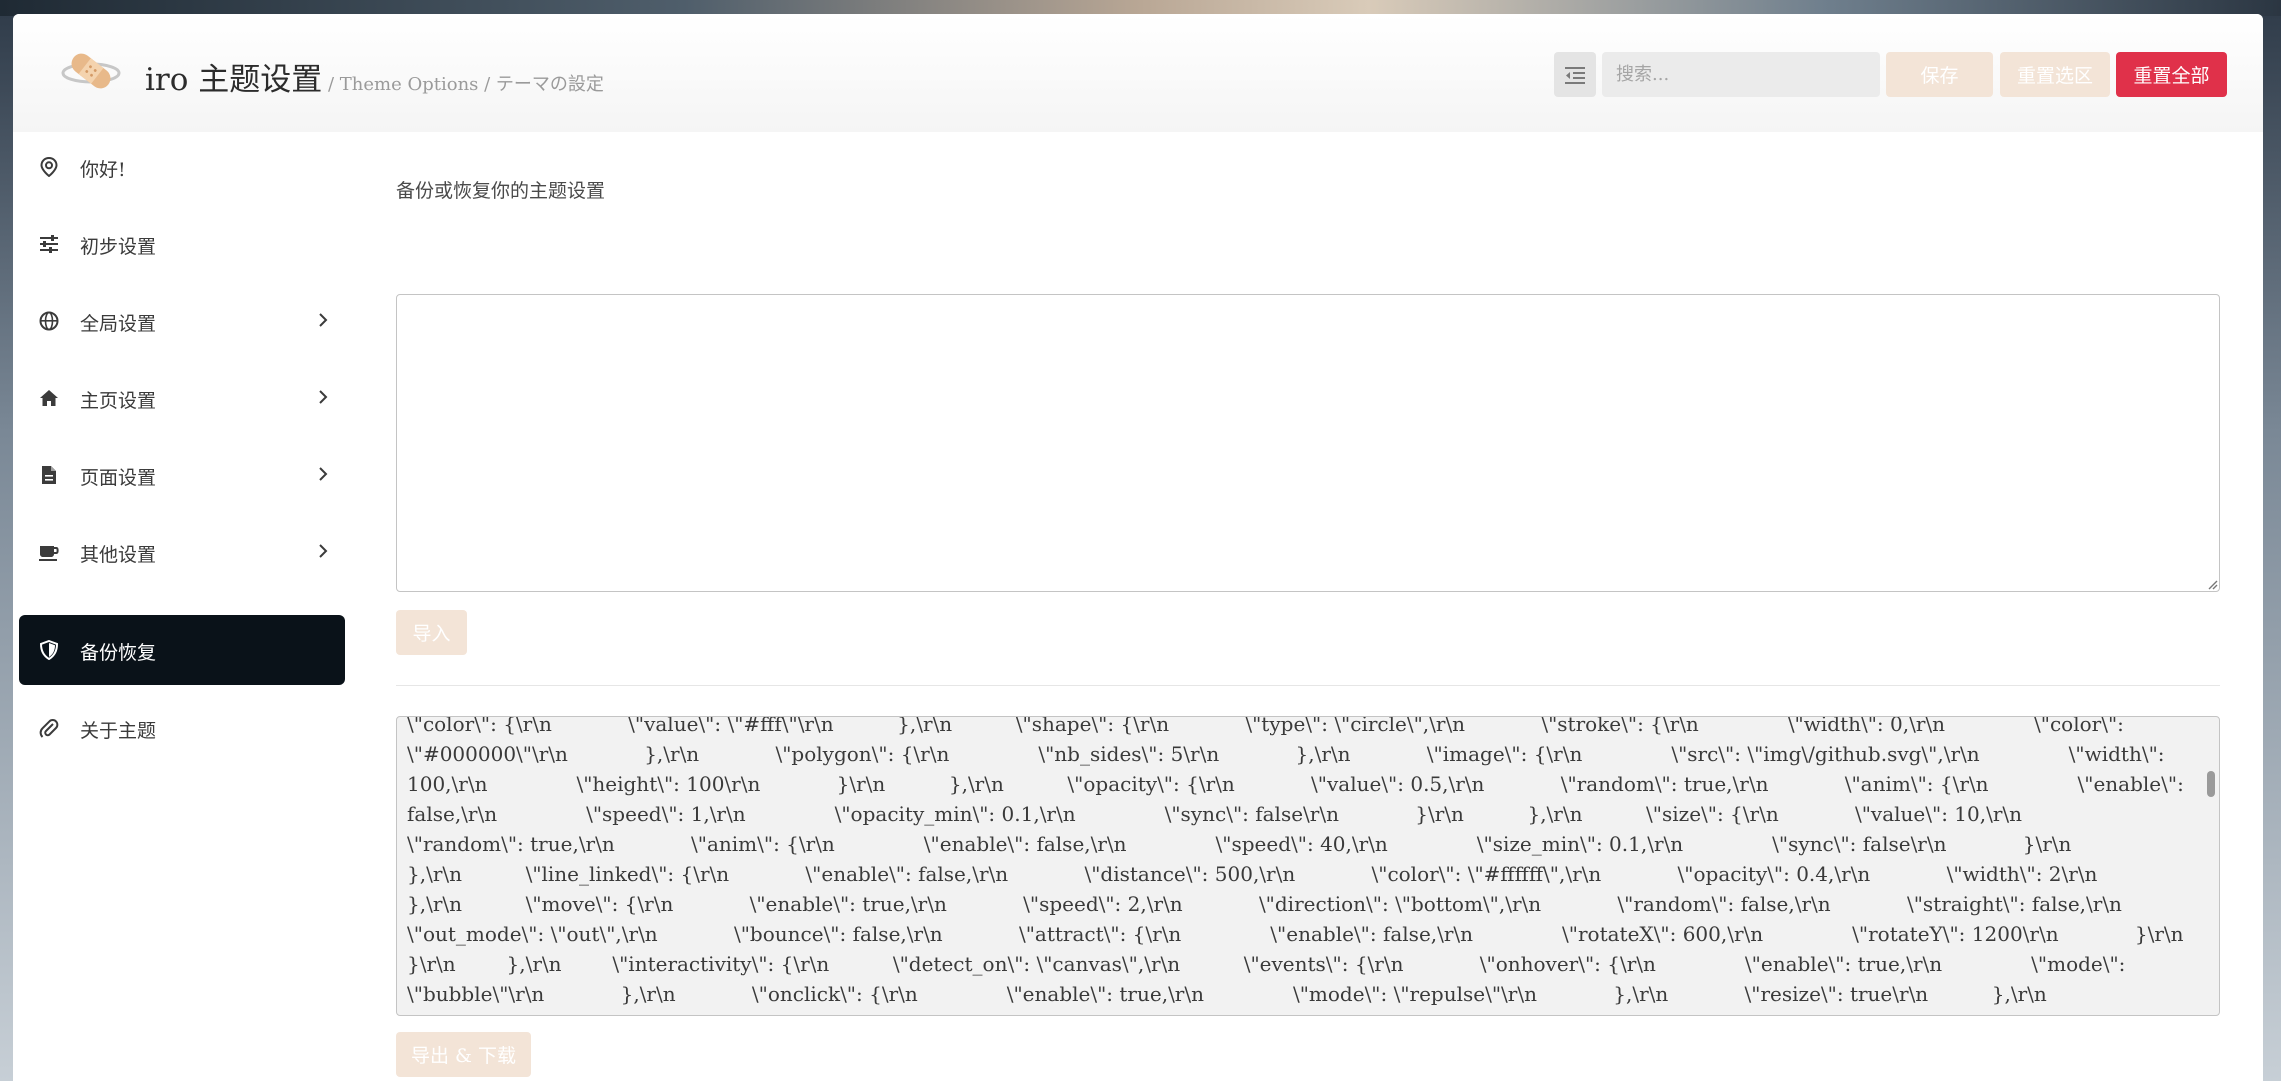  What do you see at coordinates (1939, 74) in the screenshot?
I see `save-button: 保存` at bounding box center [1939, 74].